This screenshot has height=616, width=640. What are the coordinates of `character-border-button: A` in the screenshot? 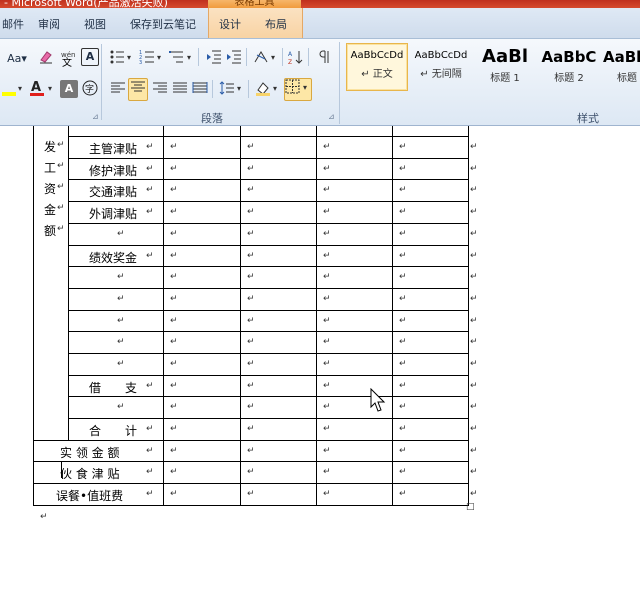 It's located at (90, 57).